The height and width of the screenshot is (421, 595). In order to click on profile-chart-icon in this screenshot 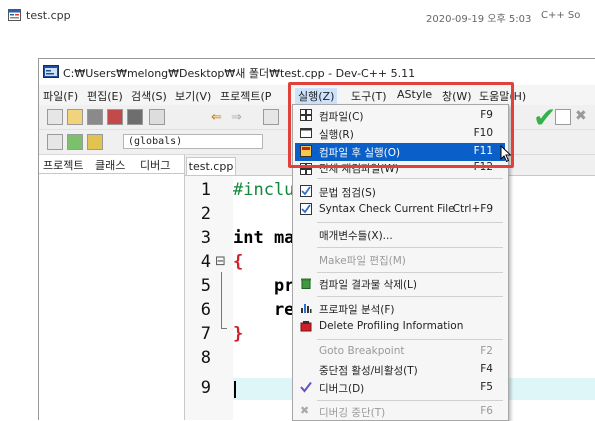, I will do `click(306, 308)`.